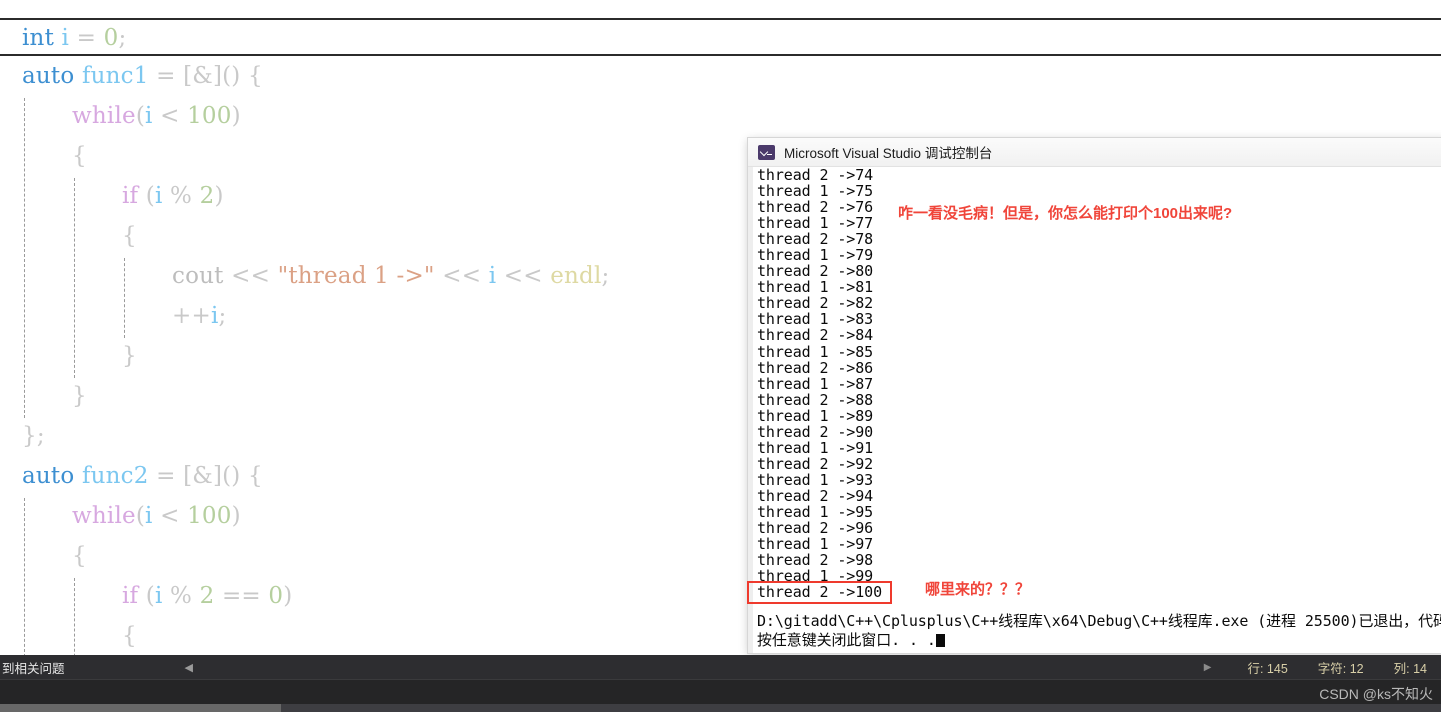  I want to click on code-token: "thread 1 ->", so click(356, 276).